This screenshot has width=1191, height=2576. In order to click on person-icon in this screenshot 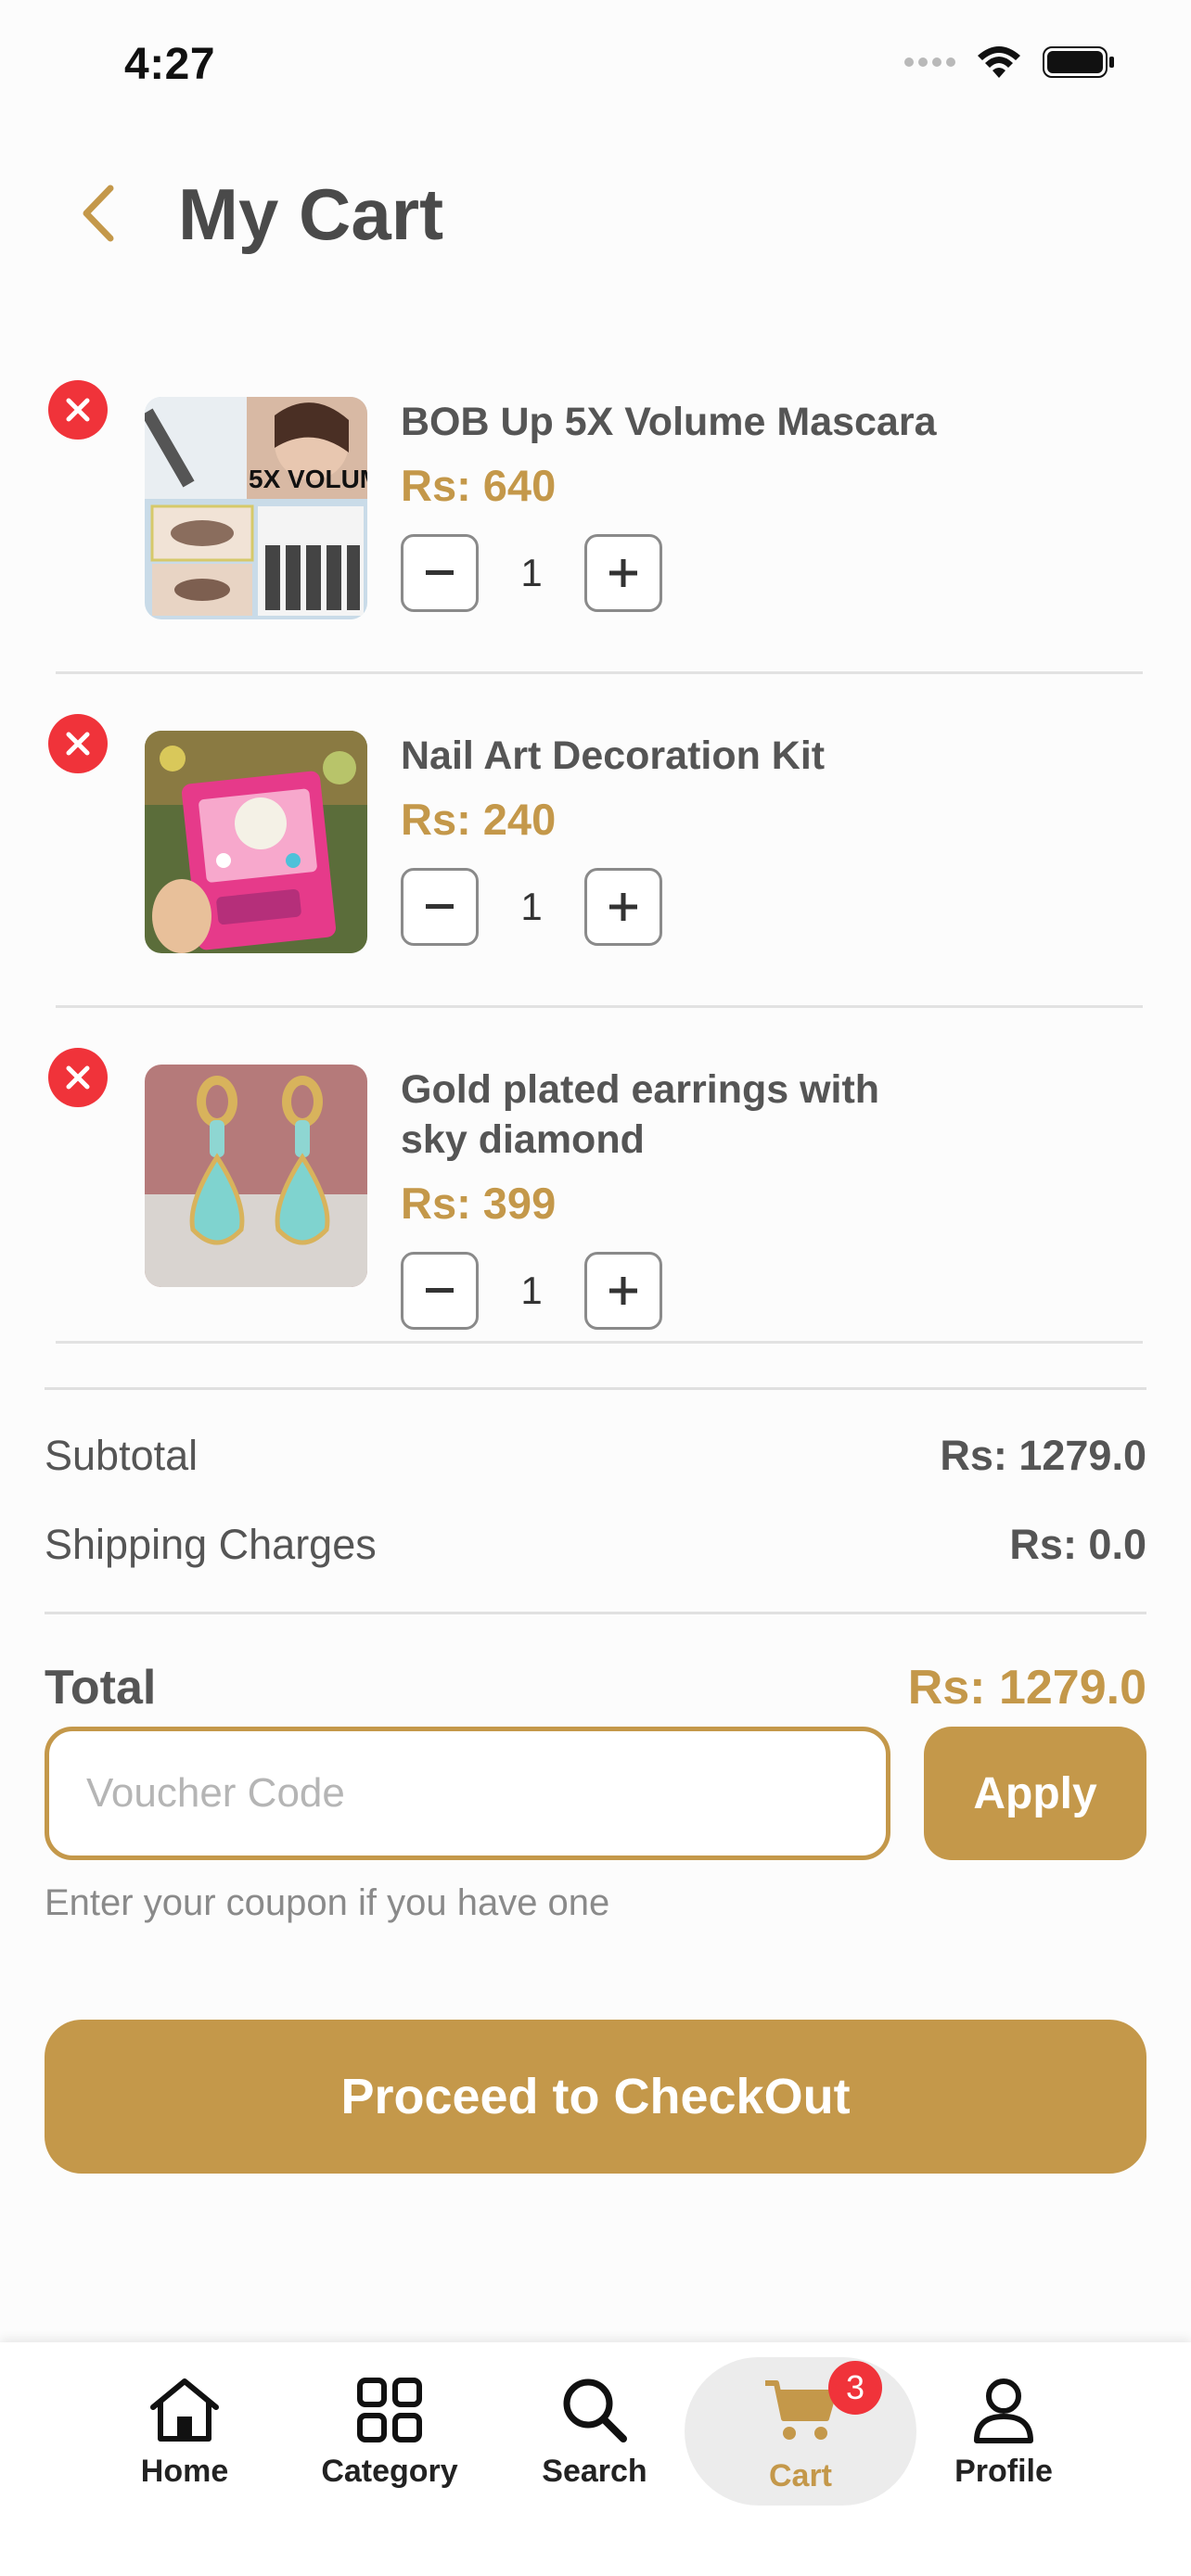, I will do `click(1003, 2410)`.